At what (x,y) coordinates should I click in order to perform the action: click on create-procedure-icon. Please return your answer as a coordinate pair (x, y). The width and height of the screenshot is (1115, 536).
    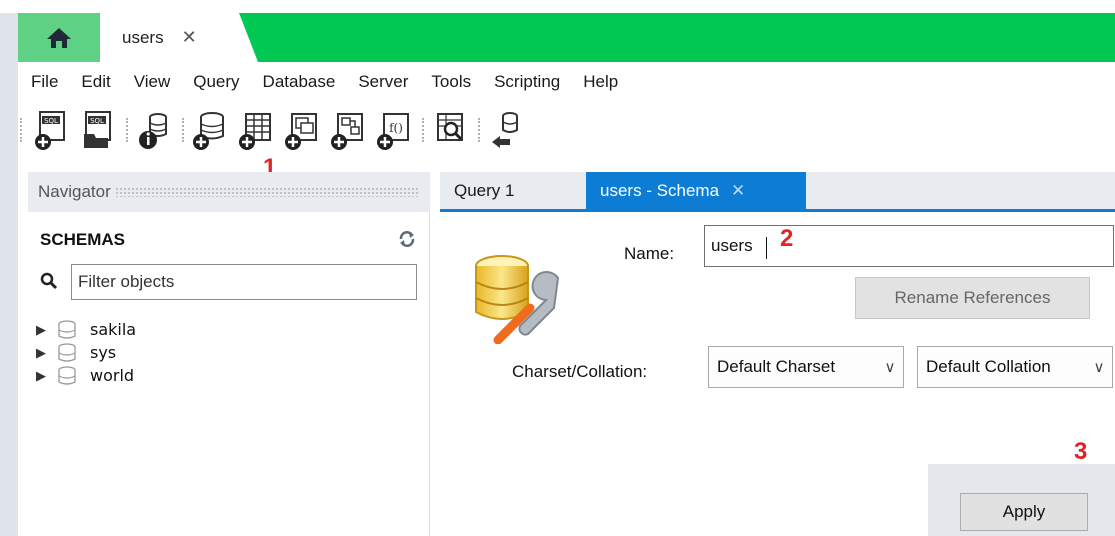
    Looking at the image, I should click on (348, 130).